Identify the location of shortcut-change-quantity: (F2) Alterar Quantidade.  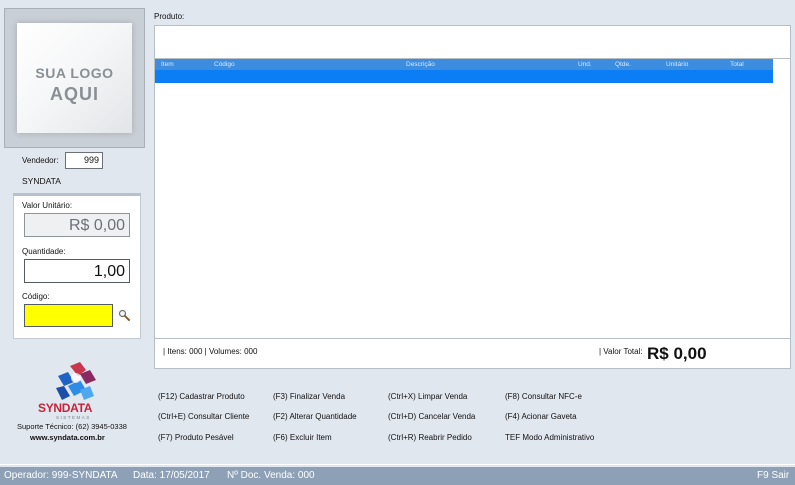
(315, 416).